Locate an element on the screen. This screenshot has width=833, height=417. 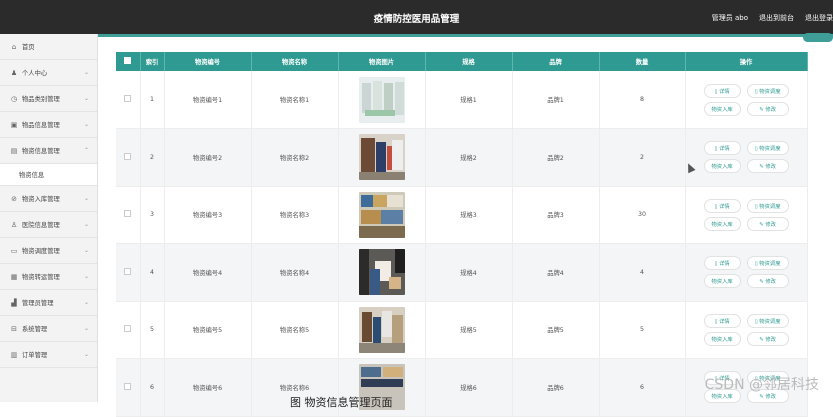
cell-spec: 规格2 is located at coordinates (469, 157).